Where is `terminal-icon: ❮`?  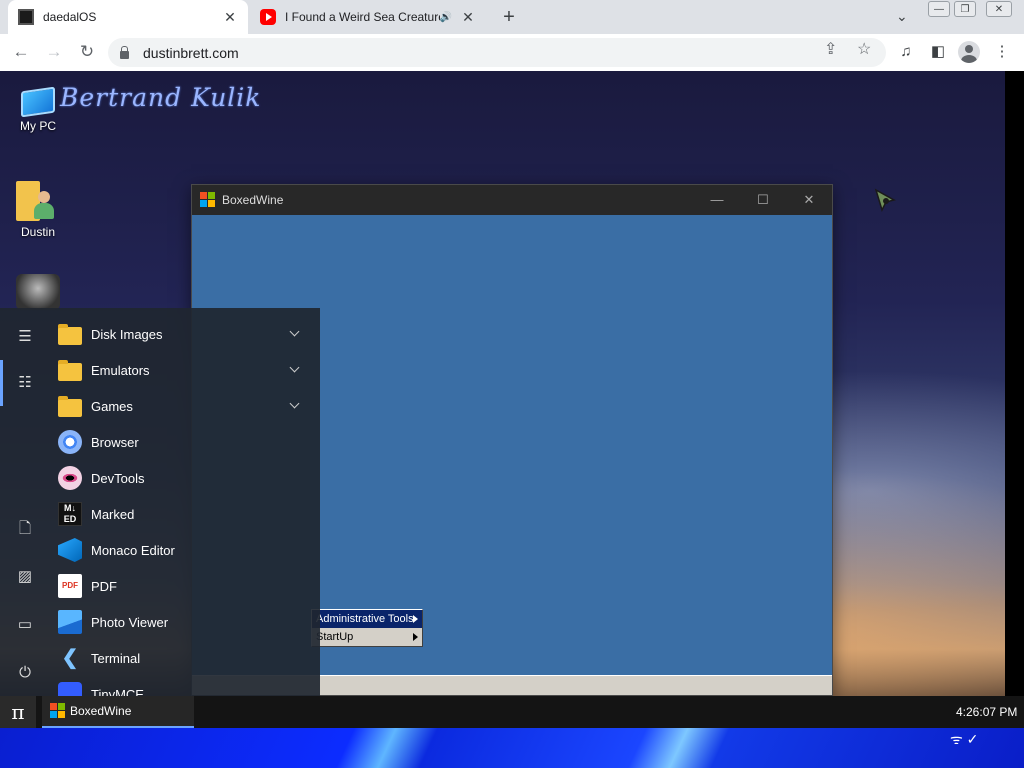 terminal-icon: ❮ is located at coordinates (70, 658).